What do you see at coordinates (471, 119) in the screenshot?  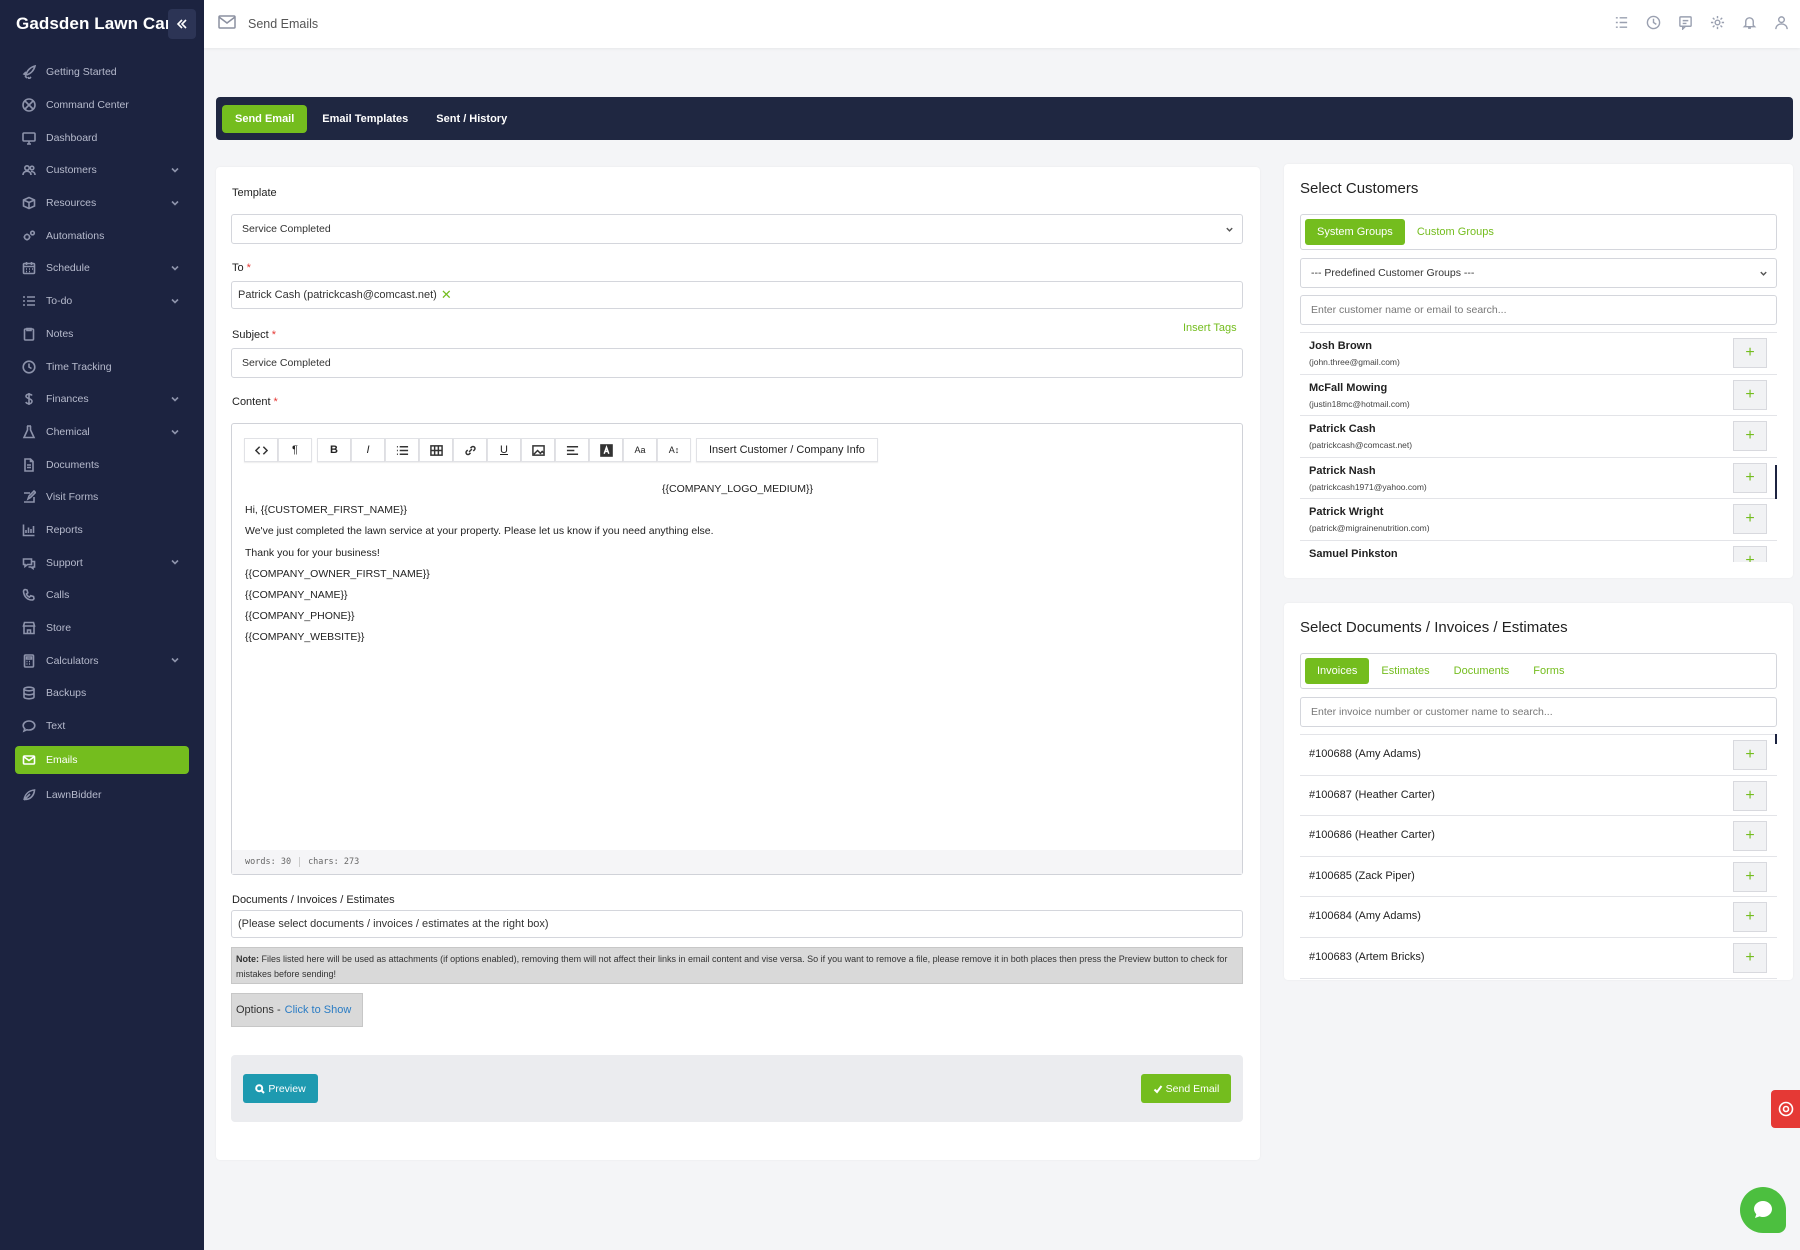 I see `tab-sent-history: Sent / History` at bounding box center [471, 119].